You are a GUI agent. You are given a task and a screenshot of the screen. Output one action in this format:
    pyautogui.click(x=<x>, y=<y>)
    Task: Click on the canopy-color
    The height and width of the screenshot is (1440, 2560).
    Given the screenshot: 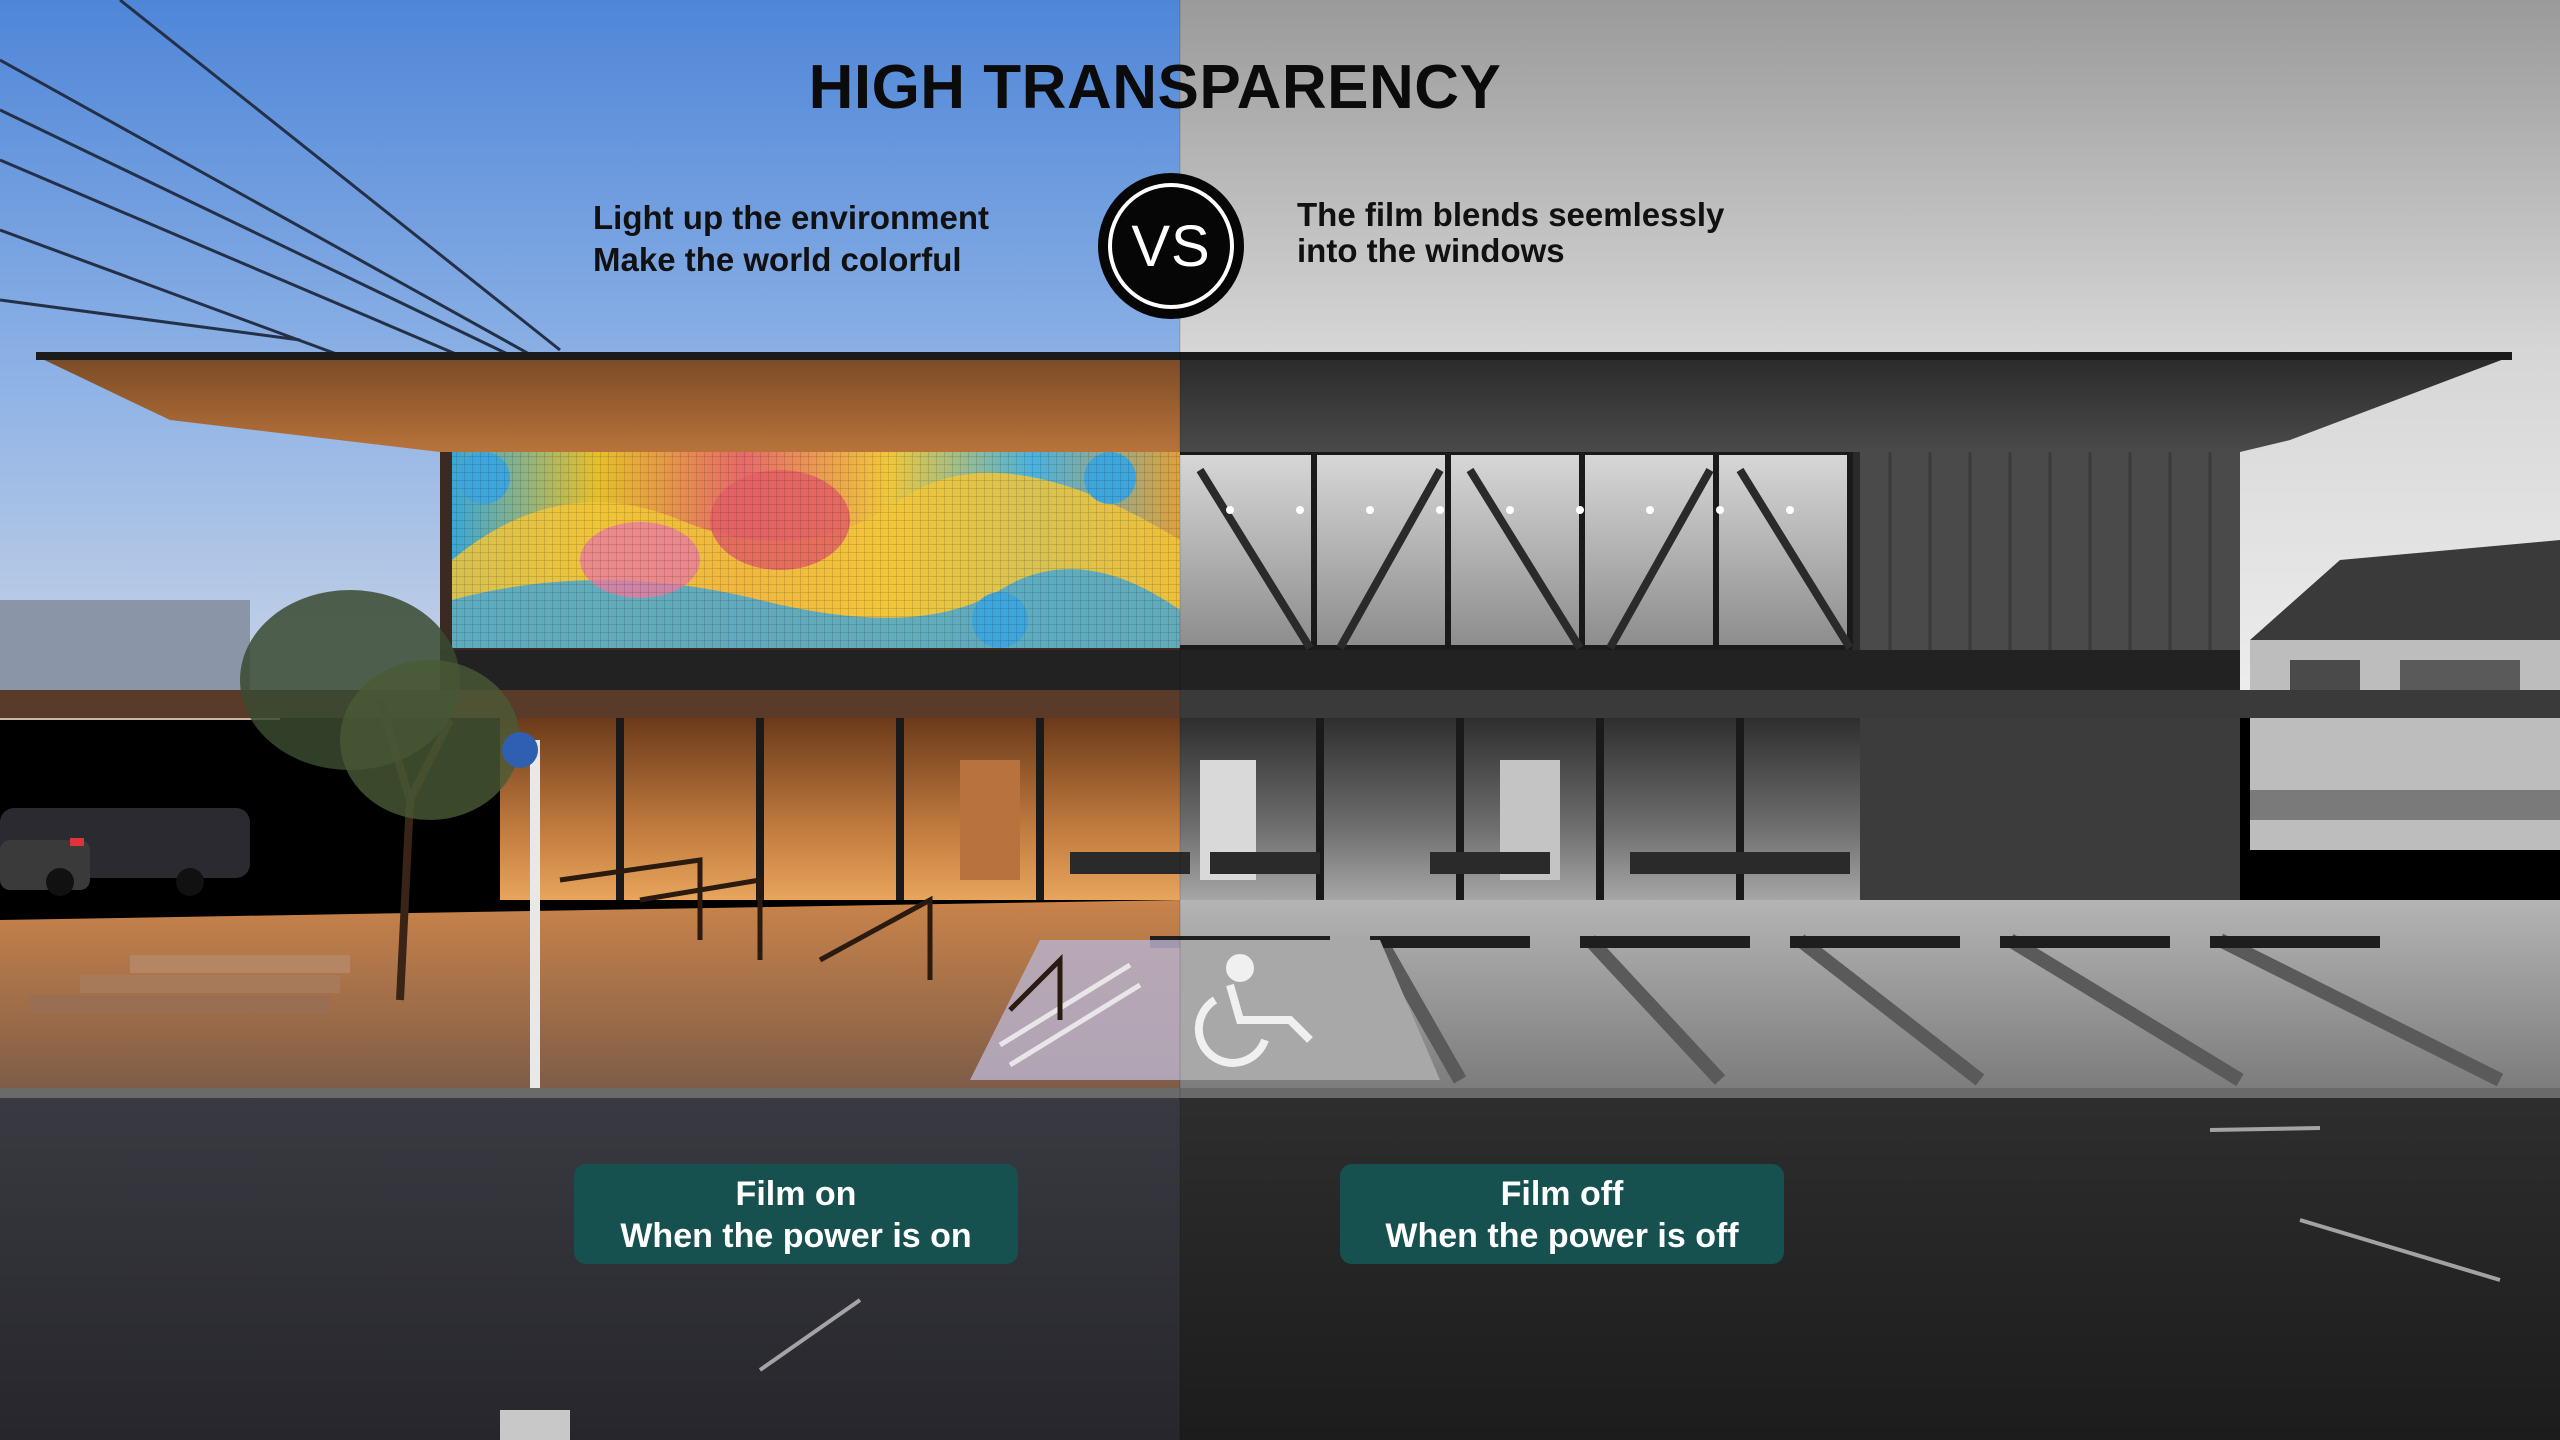 What is the action you would take?
    pyautogui.click(x=590, y=704)
    